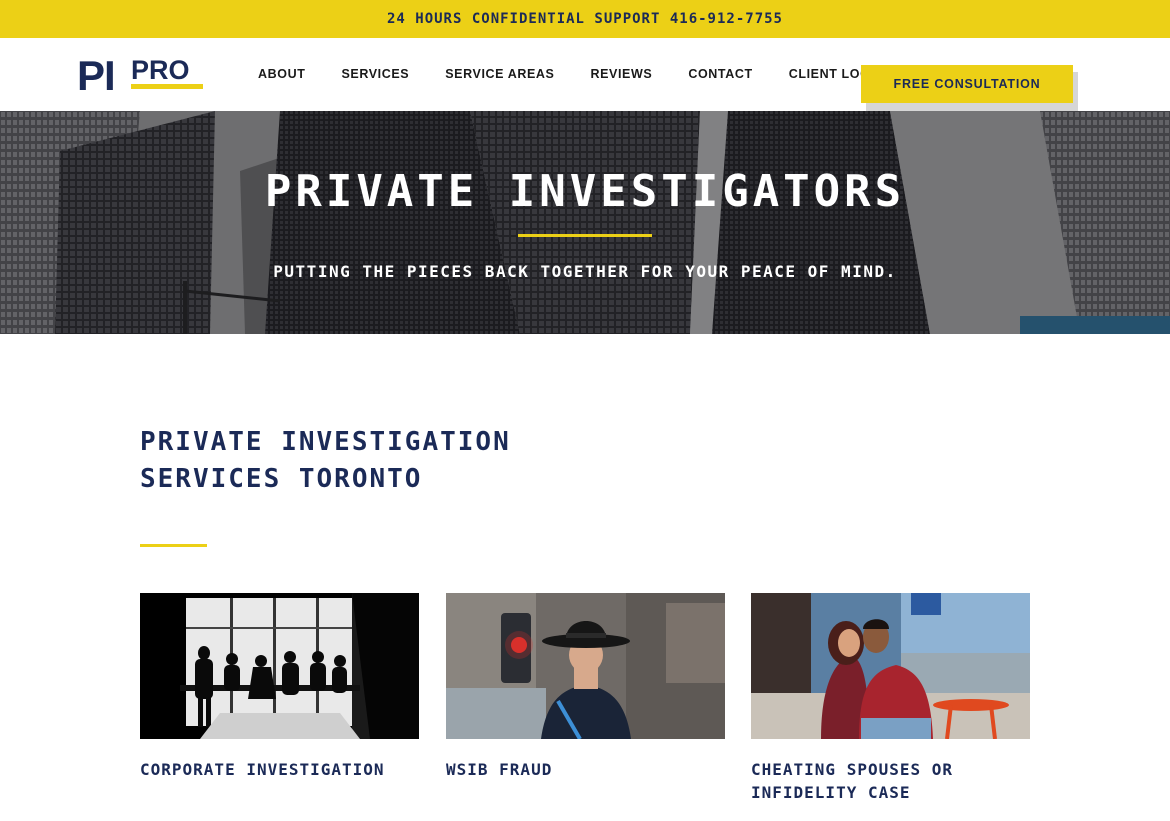 Image resolution: width=1170 pixels, height=821 pixels. What do you see at coordinates (96, 73) in the screenshot?
I see `logo-pi: PI` at bounding box center [96, 73].